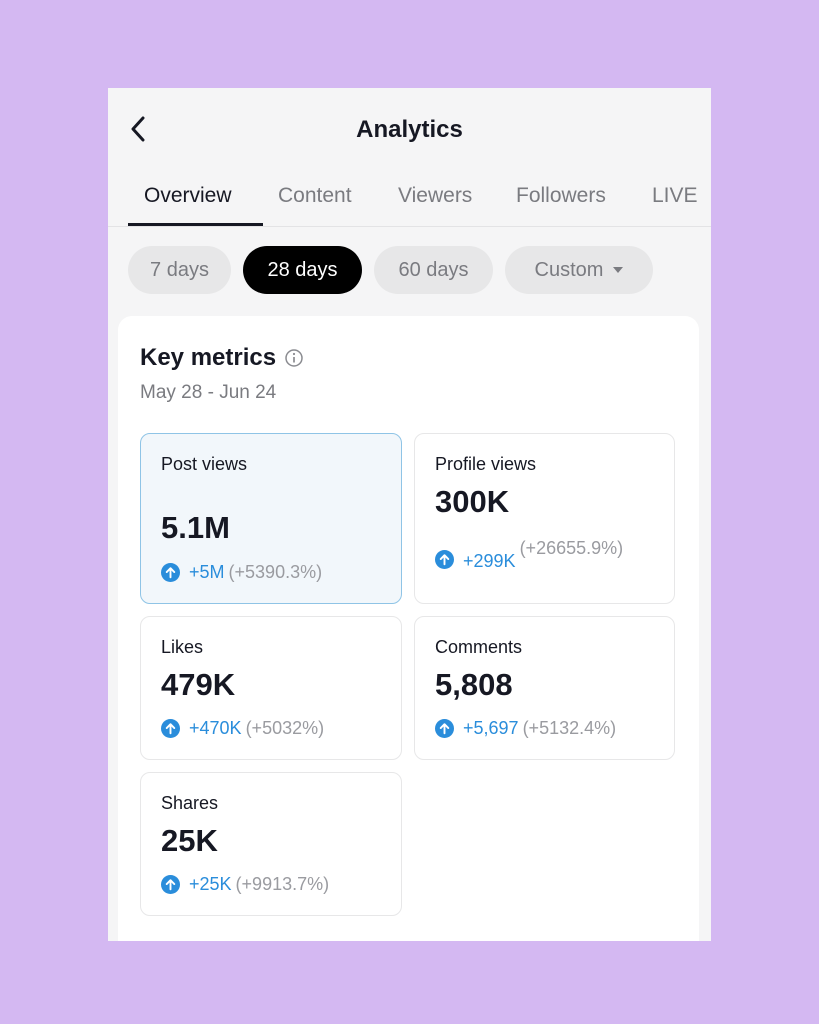  What do you see at coordinates (207, 572) in the screenshot?
I see `delta-value: +5M` at bounding box center [207, 572].